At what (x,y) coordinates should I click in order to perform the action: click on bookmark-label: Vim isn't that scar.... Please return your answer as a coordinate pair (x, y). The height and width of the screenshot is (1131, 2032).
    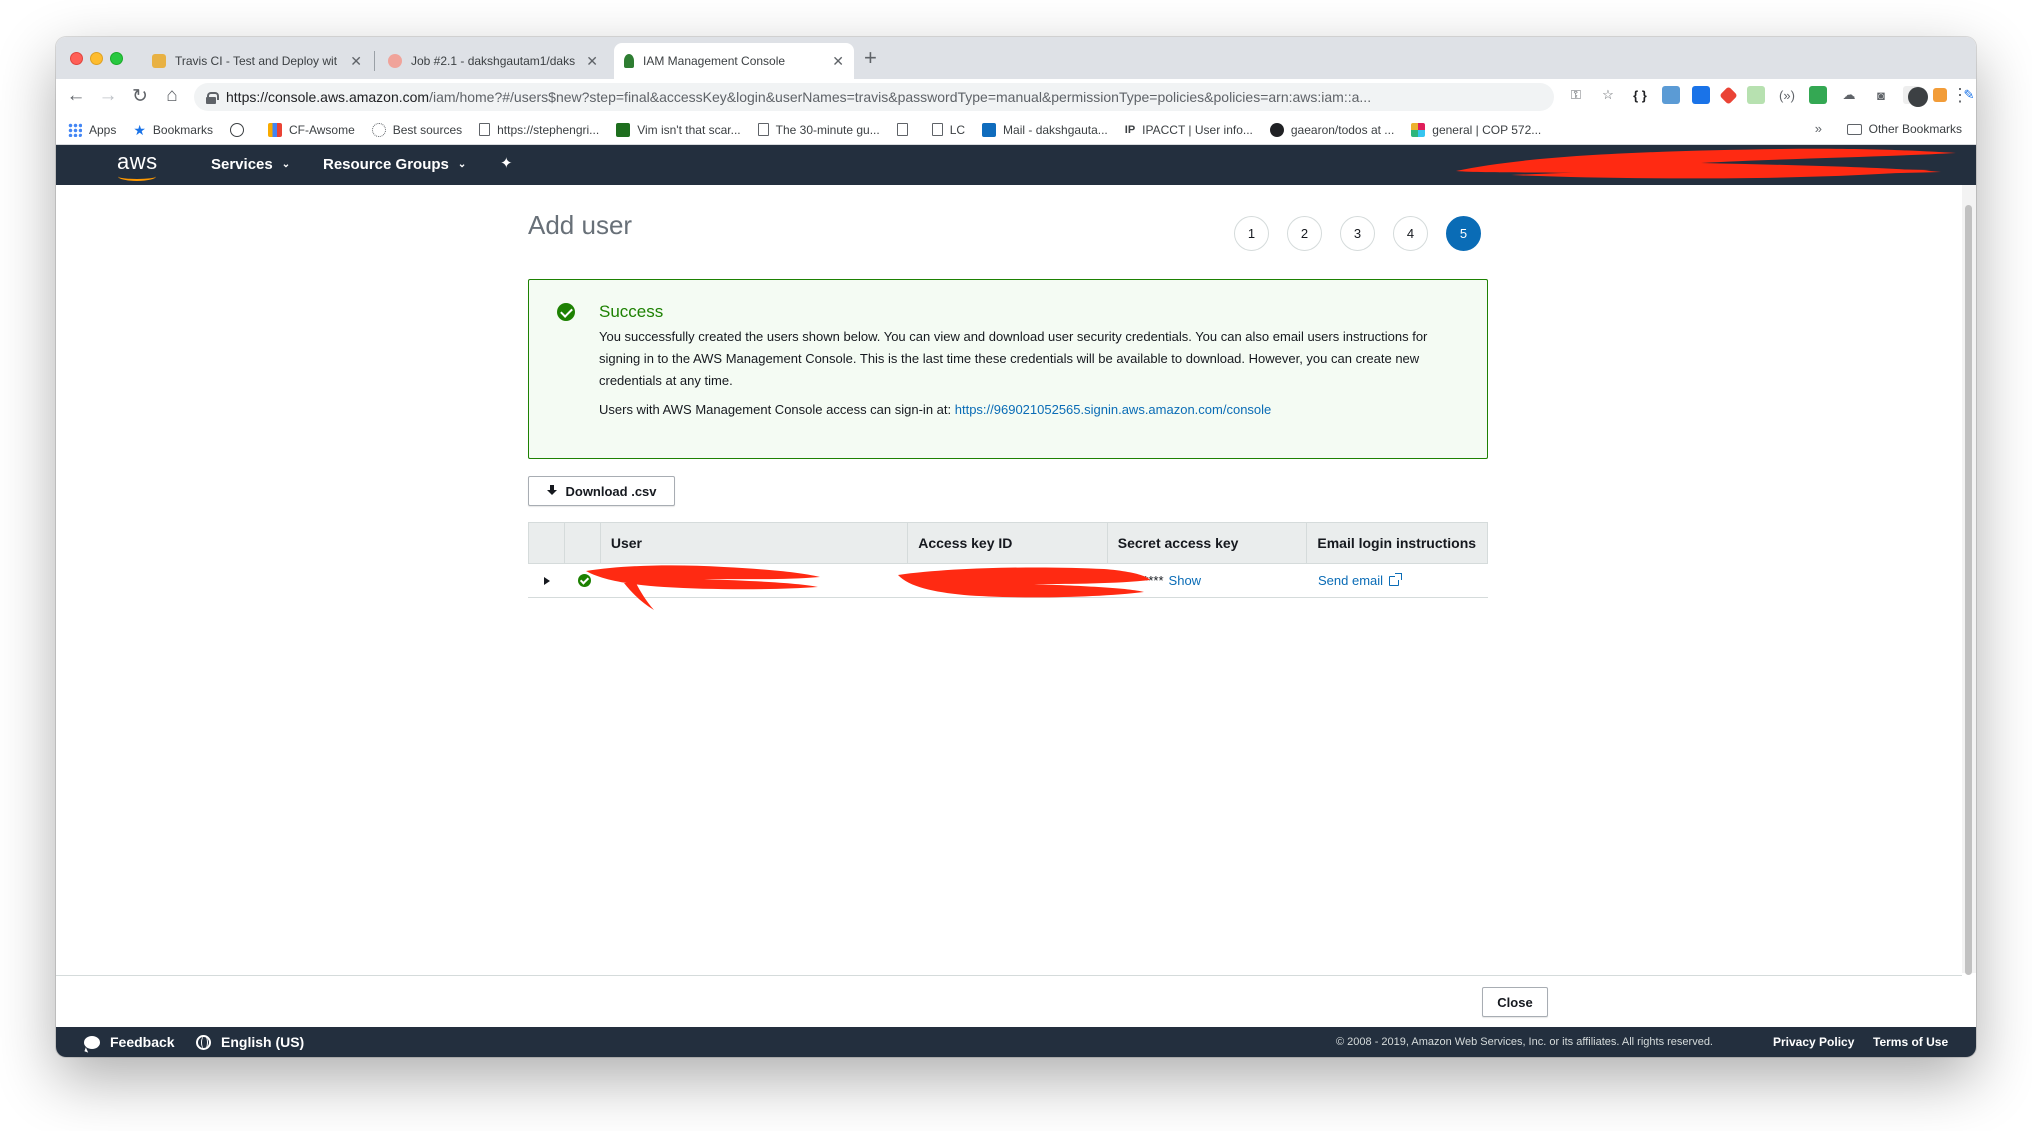
    Looking at the image, I should click on (689, 129).